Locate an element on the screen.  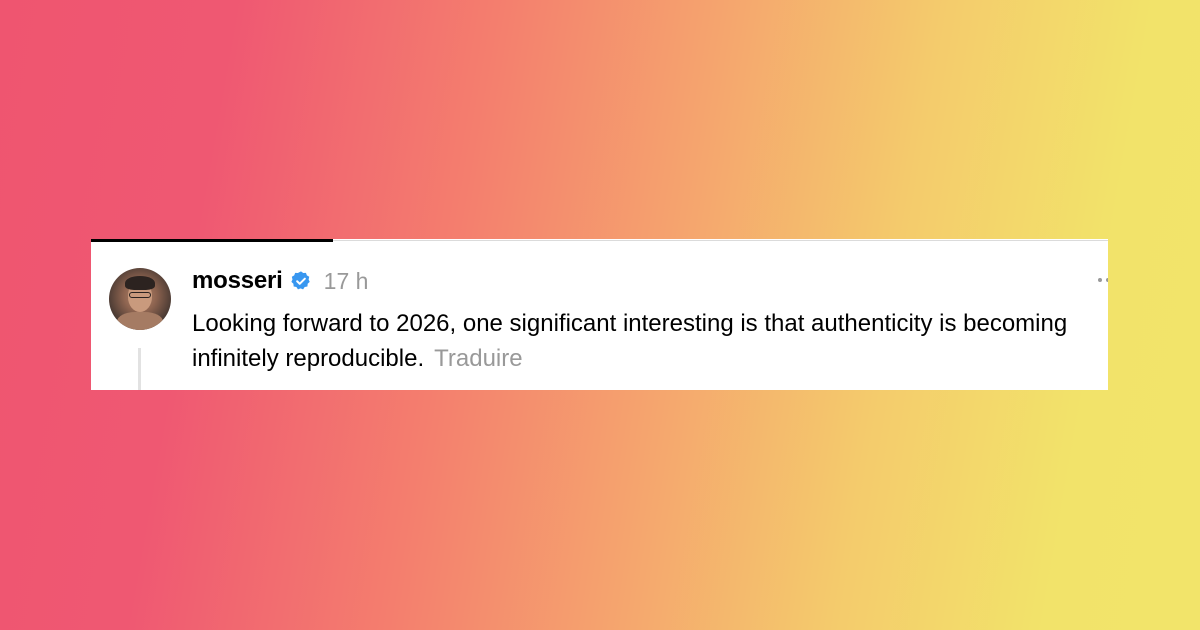
avatar-hair is located at coordinates (140, 283).